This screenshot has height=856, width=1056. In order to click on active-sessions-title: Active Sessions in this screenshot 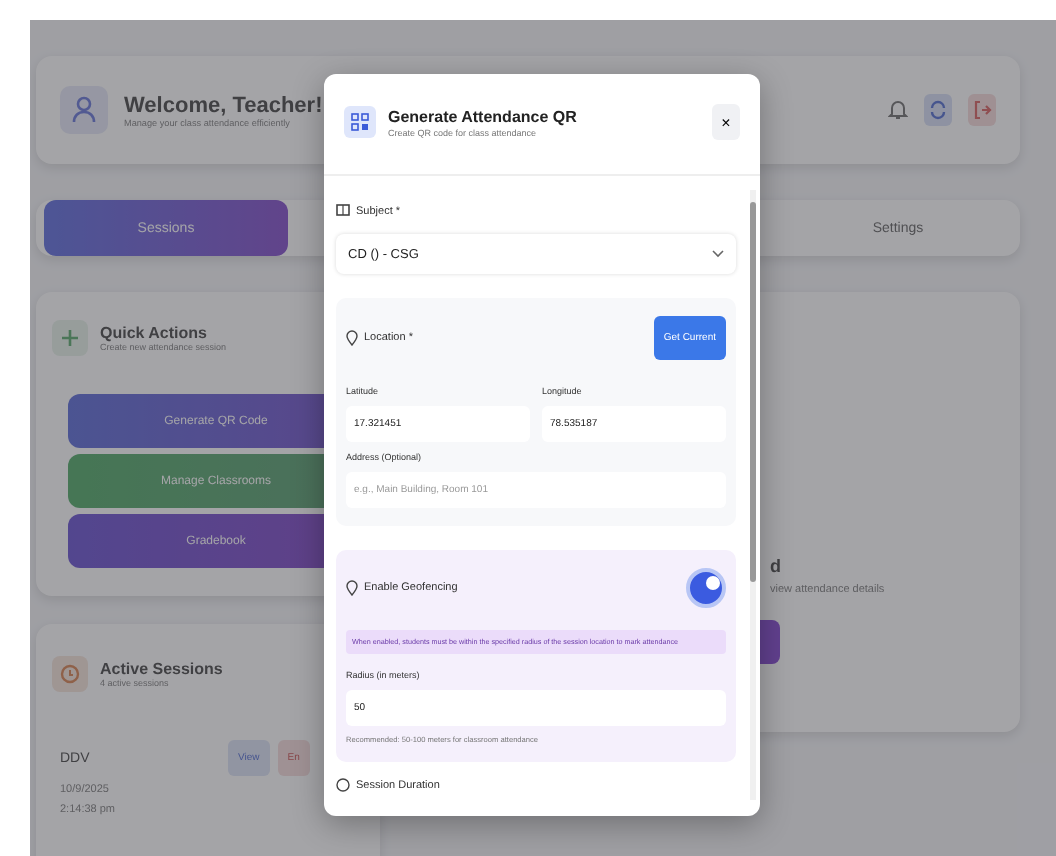, I will do `click(161, 669)`.